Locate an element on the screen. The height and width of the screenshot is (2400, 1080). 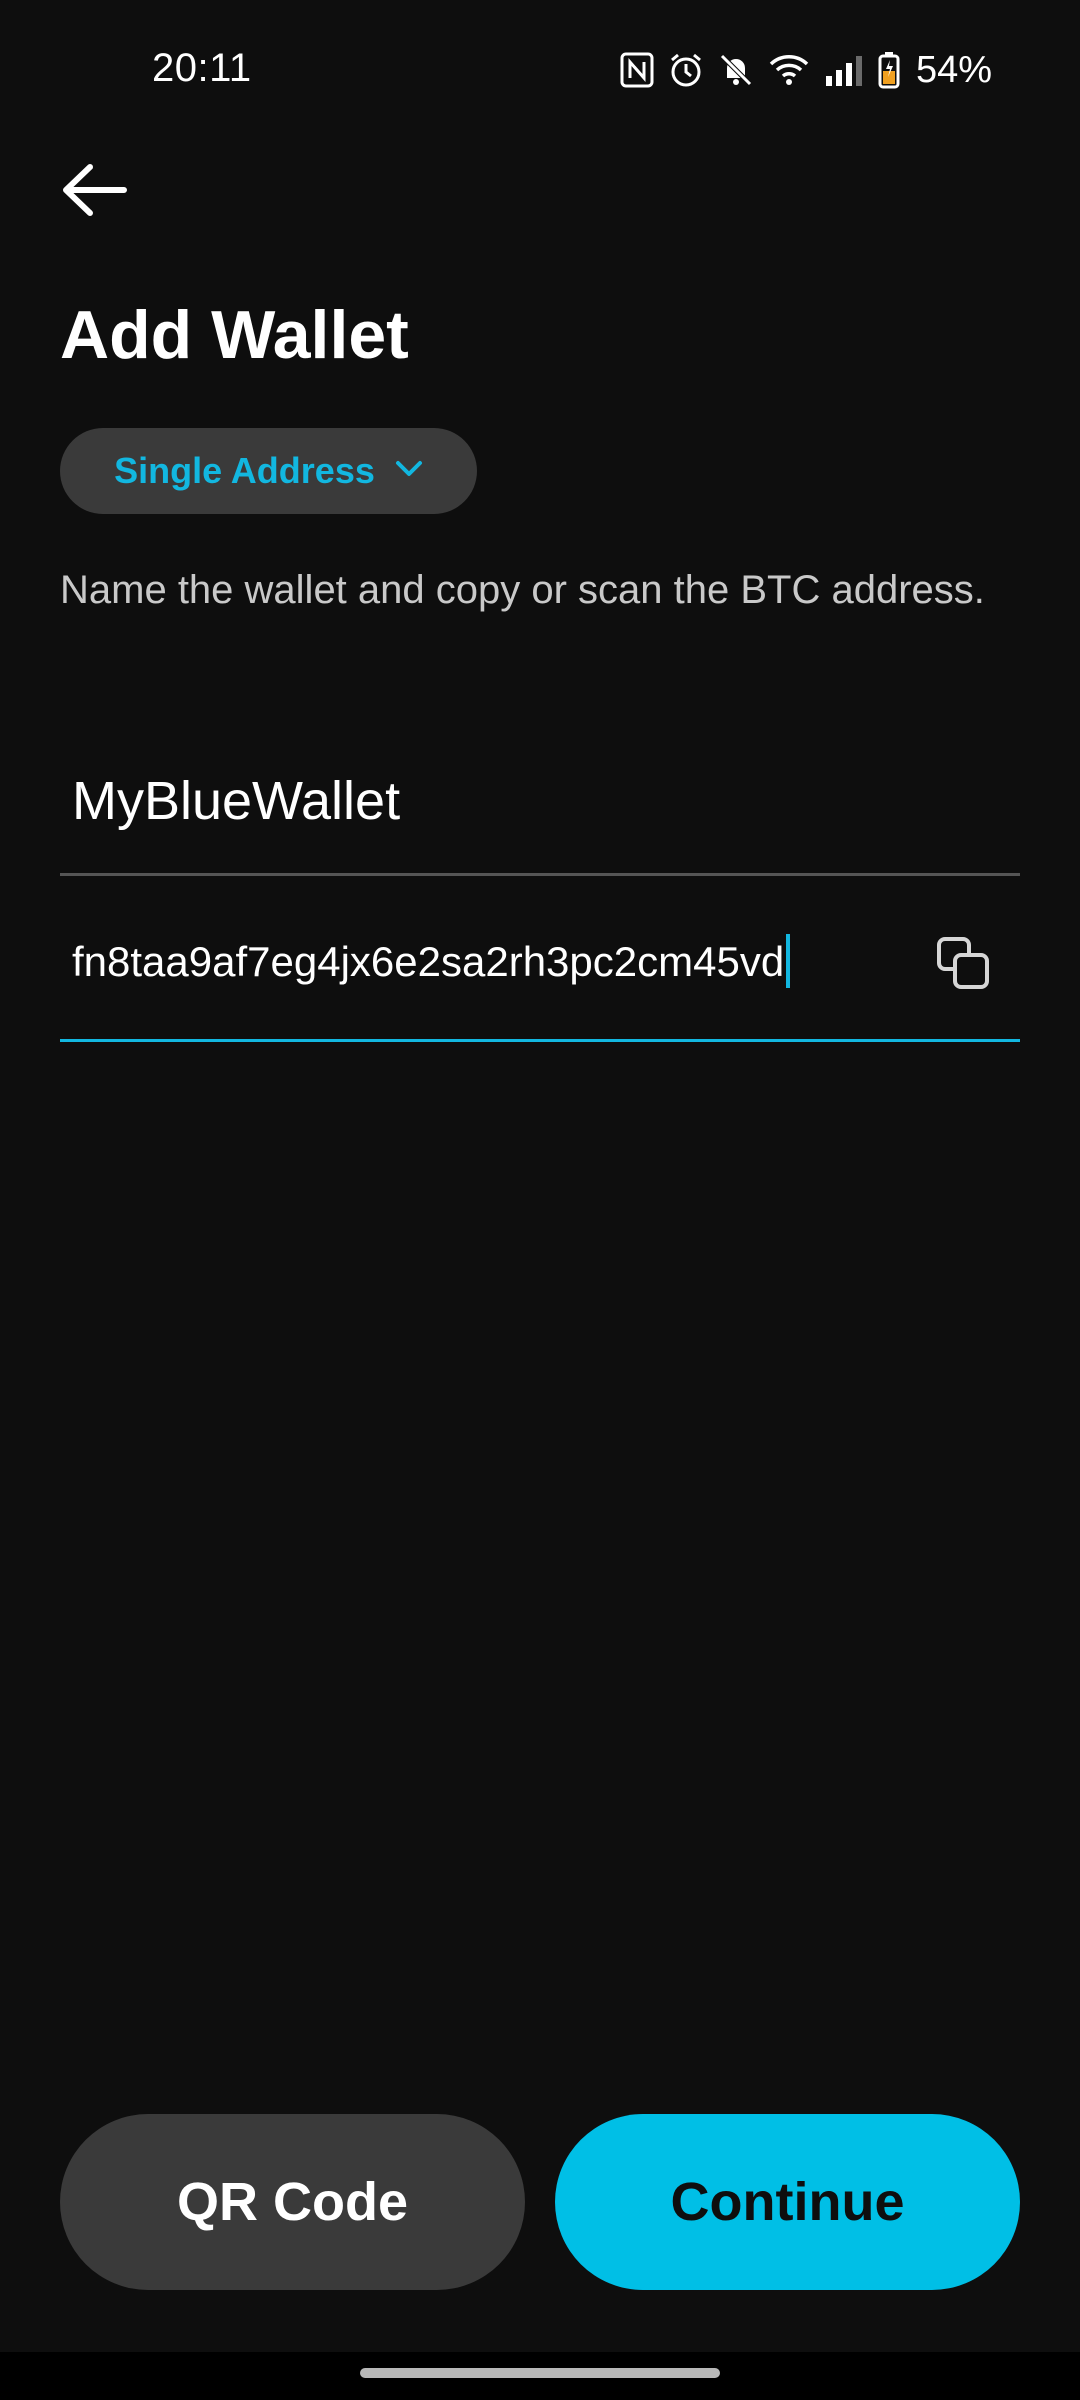
wallet-type-label: Single Address is located at coordinates (244, 470).